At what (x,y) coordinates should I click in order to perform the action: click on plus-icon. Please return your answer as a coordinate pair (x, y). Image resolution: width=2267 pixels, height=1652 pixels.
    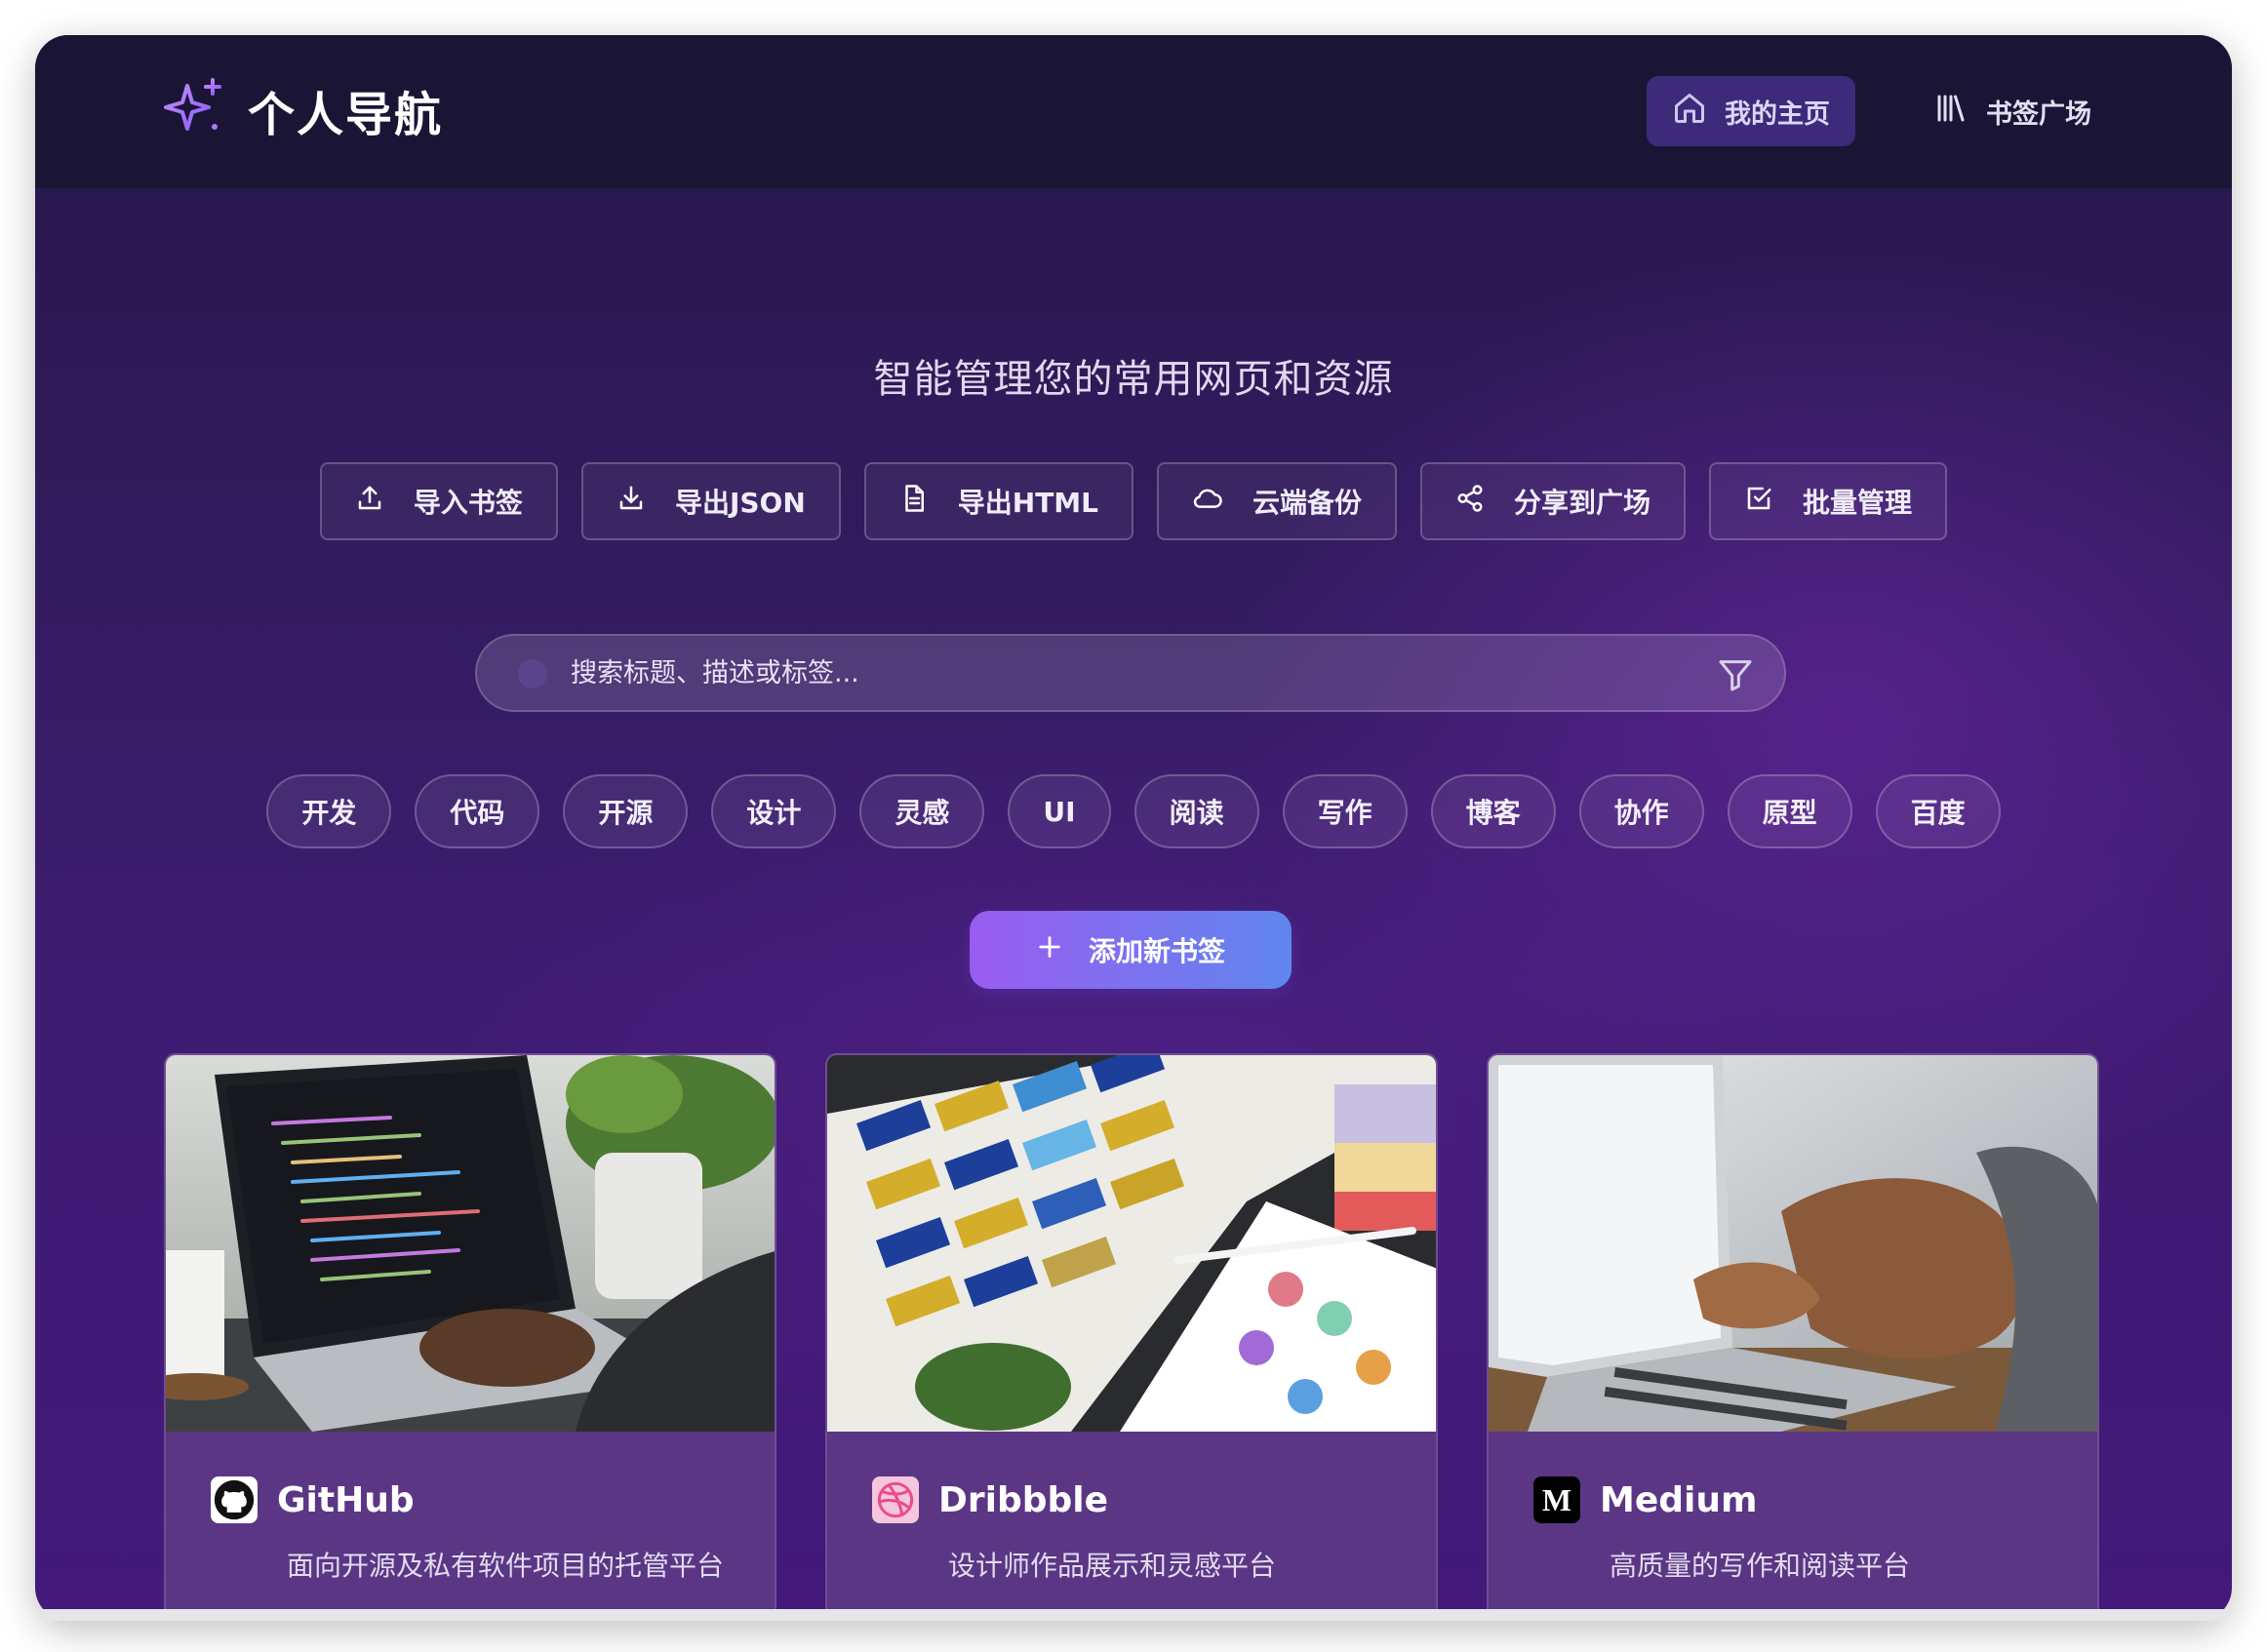
    Looking at the image, I should click on (1049, 950).